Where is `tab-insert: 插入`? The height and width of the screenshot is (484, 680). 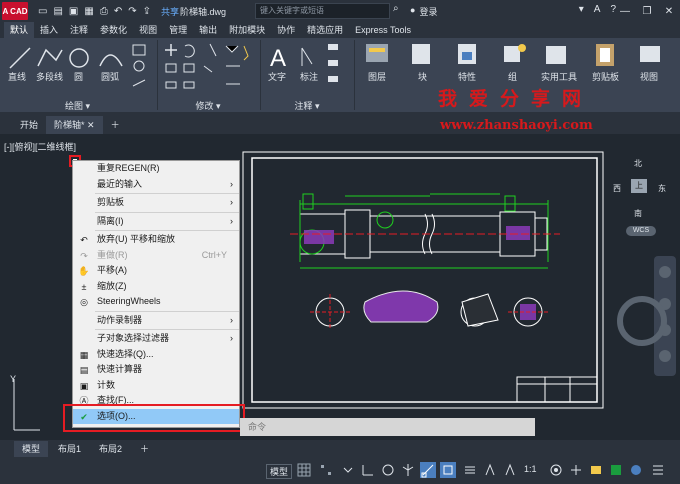 tab-insert: 插入 is located at coordinates (49, 30).